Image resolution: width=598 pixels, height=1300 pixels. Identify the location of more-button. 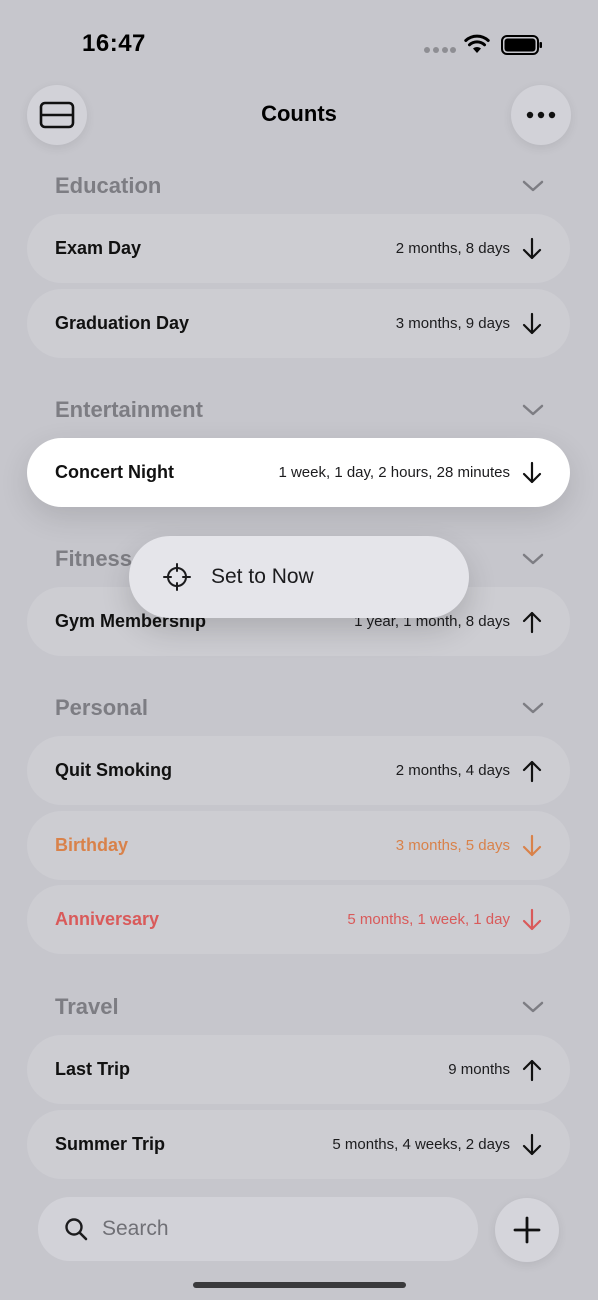
(541, 115).